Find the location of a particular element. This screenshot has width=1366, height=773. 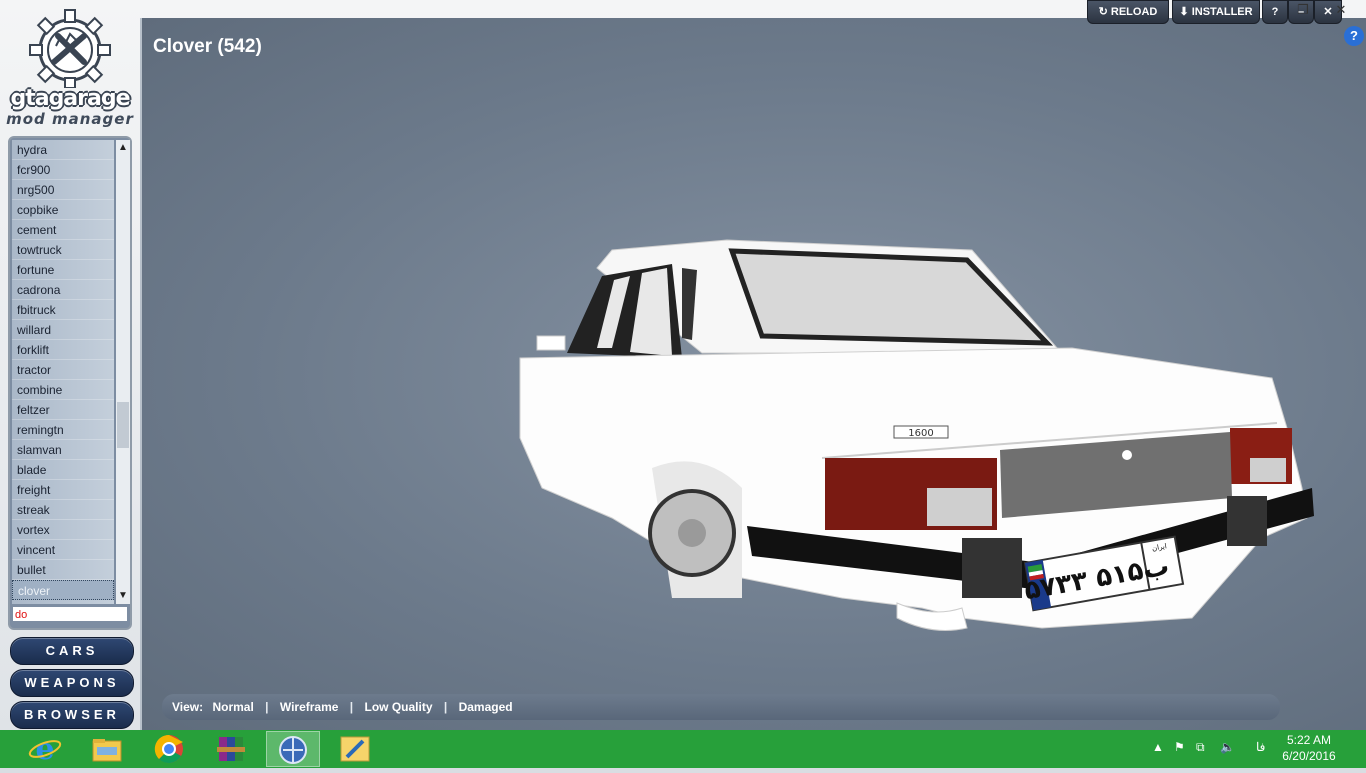

reload-label: RELOAD is located at coordinates (1134, 12).